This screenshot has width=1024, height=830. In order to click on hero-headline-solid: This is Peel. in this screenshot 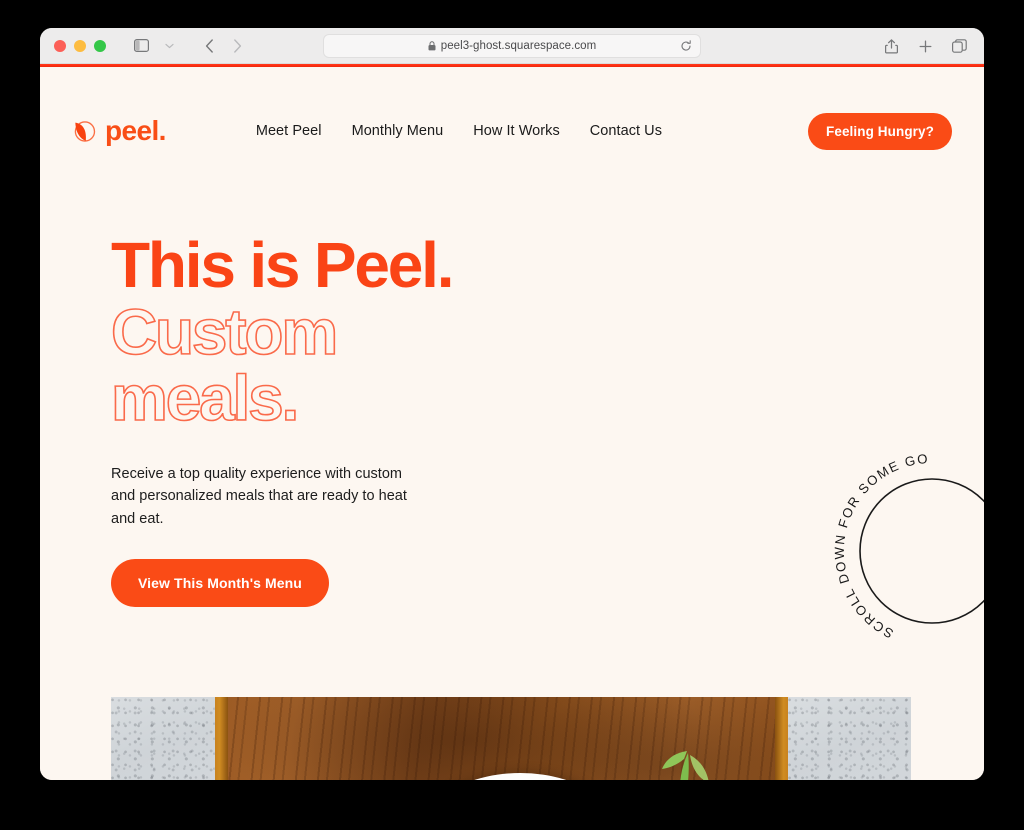, I will do `click(283, 265)`.